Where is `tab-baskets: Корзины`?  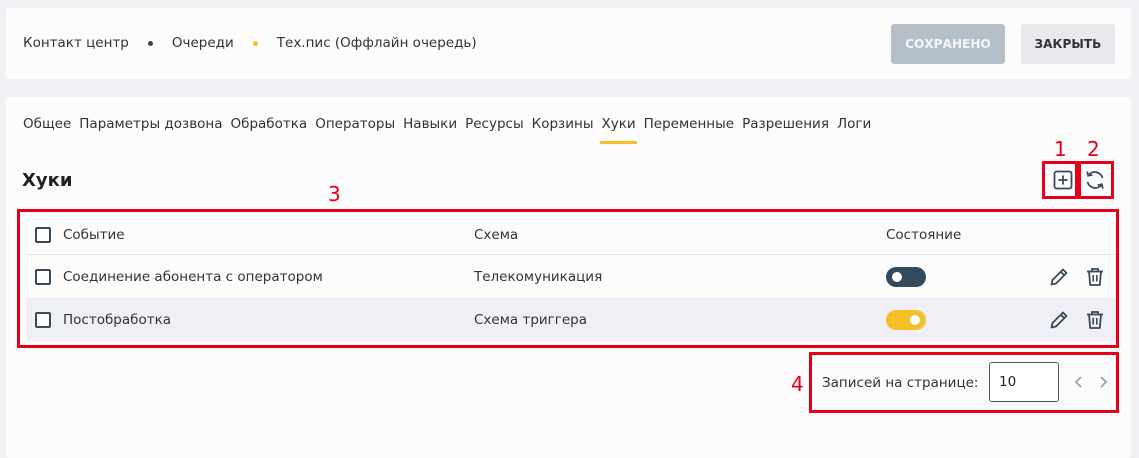 tab-baskets: Корзины is located at coordinates (563, 129).